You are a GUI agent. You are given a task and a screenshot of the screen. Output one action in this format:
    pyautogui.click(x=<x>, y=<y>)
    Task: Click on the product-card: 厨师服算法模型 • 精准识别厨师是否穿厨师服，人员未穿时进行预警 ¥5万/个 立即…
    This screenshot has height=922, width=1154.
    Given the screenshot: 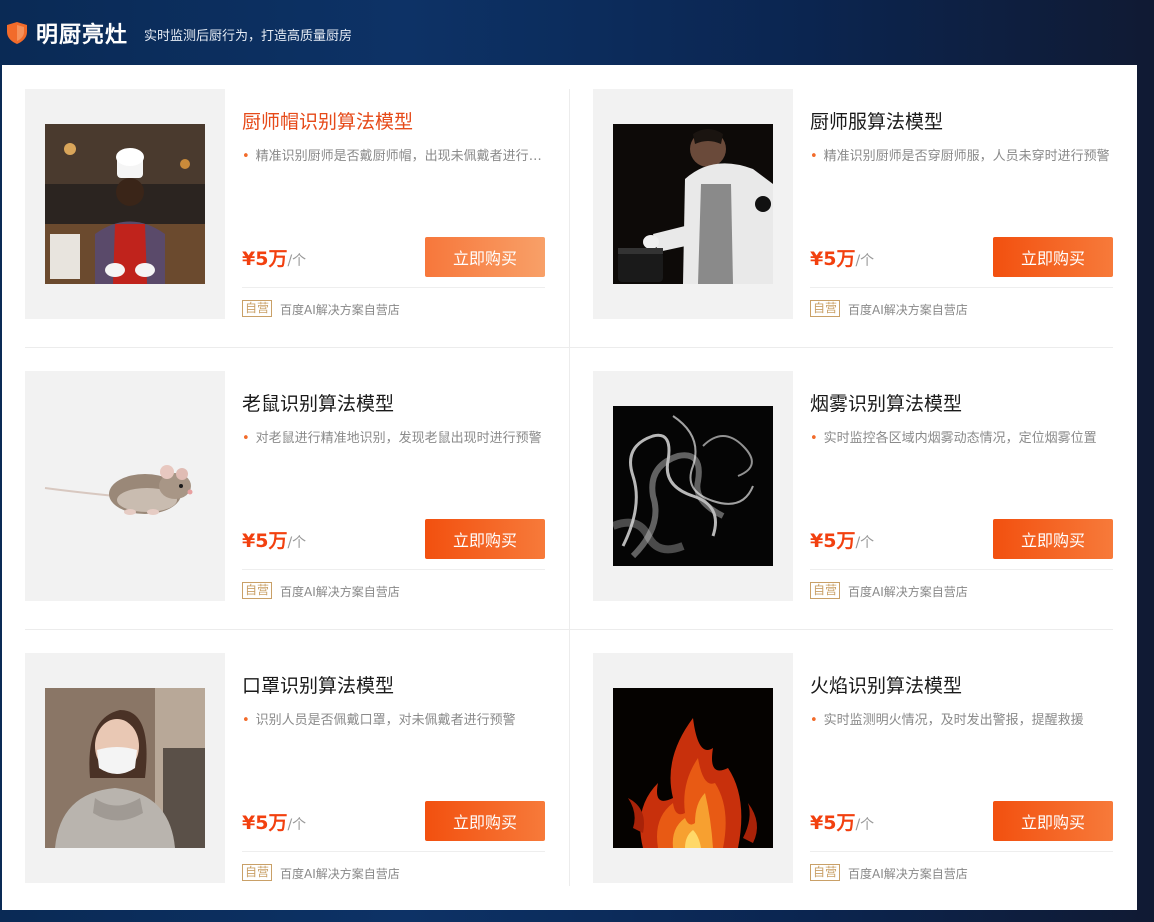 What is the action you would take?
    pyautogui.click(x=853, y=204)
    